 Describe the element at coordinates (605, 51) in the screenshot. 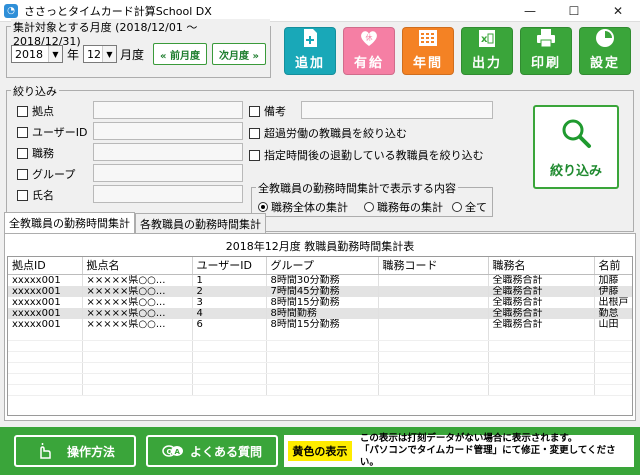

I see `settings-button: 設定` at that location.